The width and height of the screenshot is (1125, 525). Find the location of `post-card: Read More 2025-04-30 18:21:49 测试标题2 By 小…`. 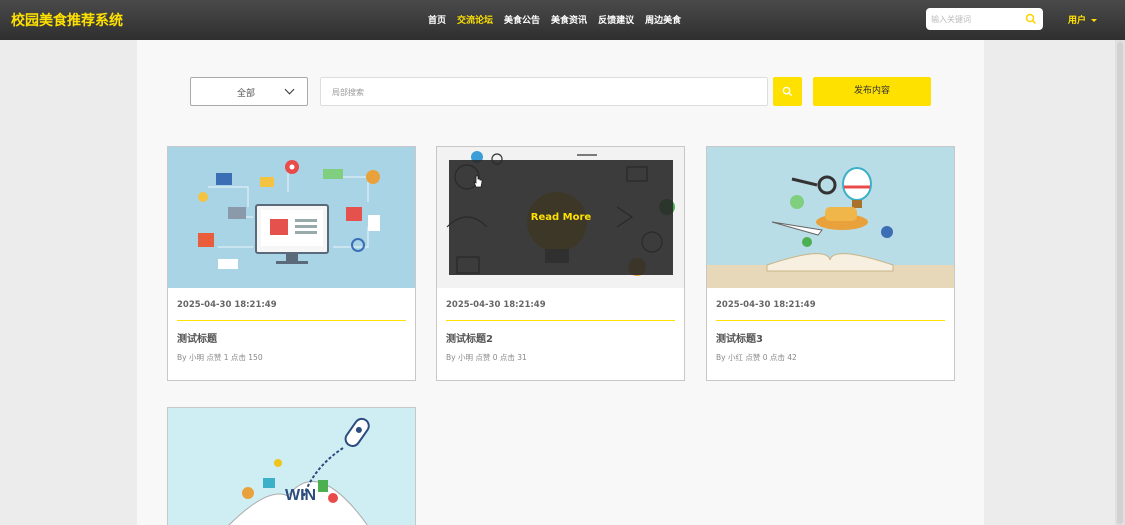

post-card: Read More 2025-04-30 18:21:49 测试标题2 By 小… is located at coordinates (560, 263).